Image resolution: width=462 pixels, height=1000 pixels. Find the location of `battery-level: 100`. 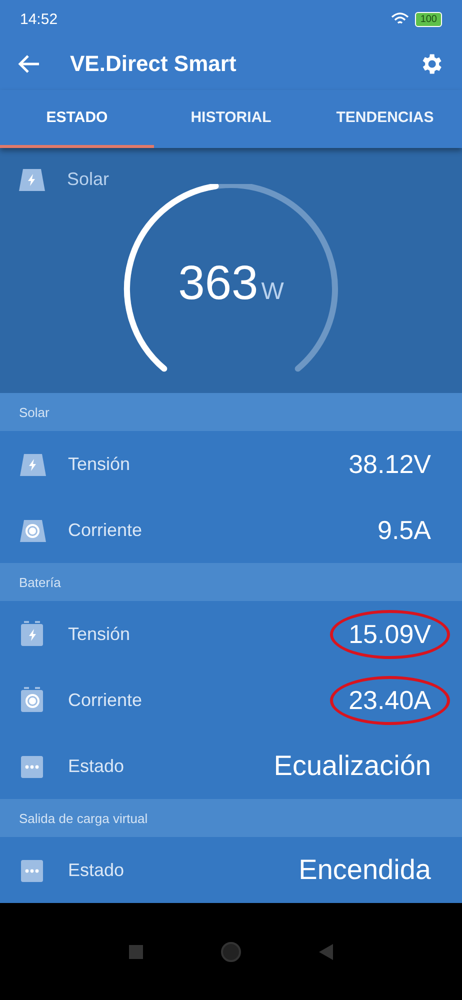

battery-level: 100 is located at coordinates (428, 19).